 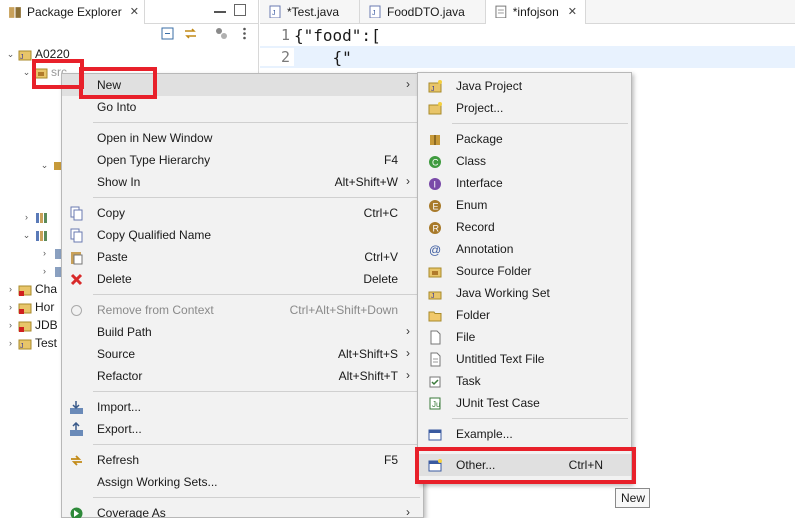 What do you see at coordinates (525, 465) in the screenshot?
I see `highlight-box-other` at bounding box center [525, 465].